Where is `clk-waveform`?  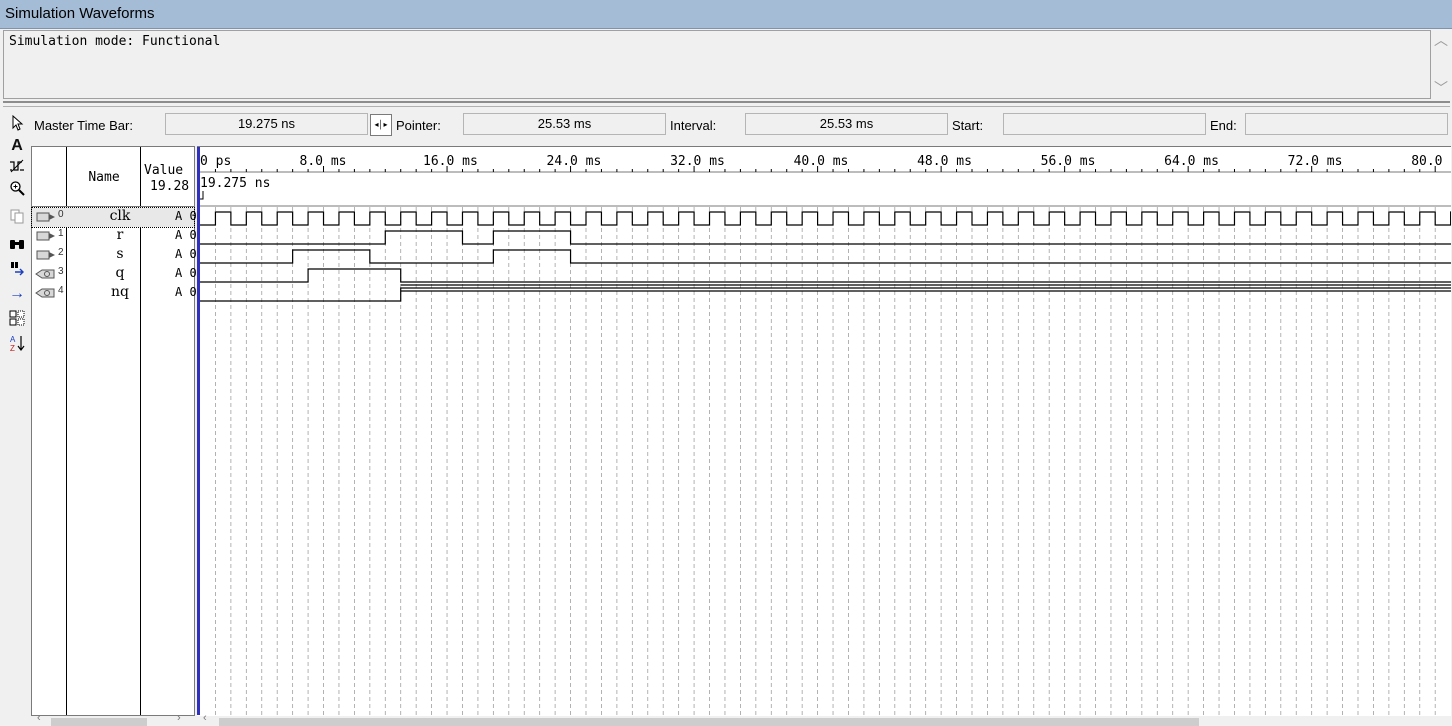 clk-waveform is located at coordinates (825, 218).